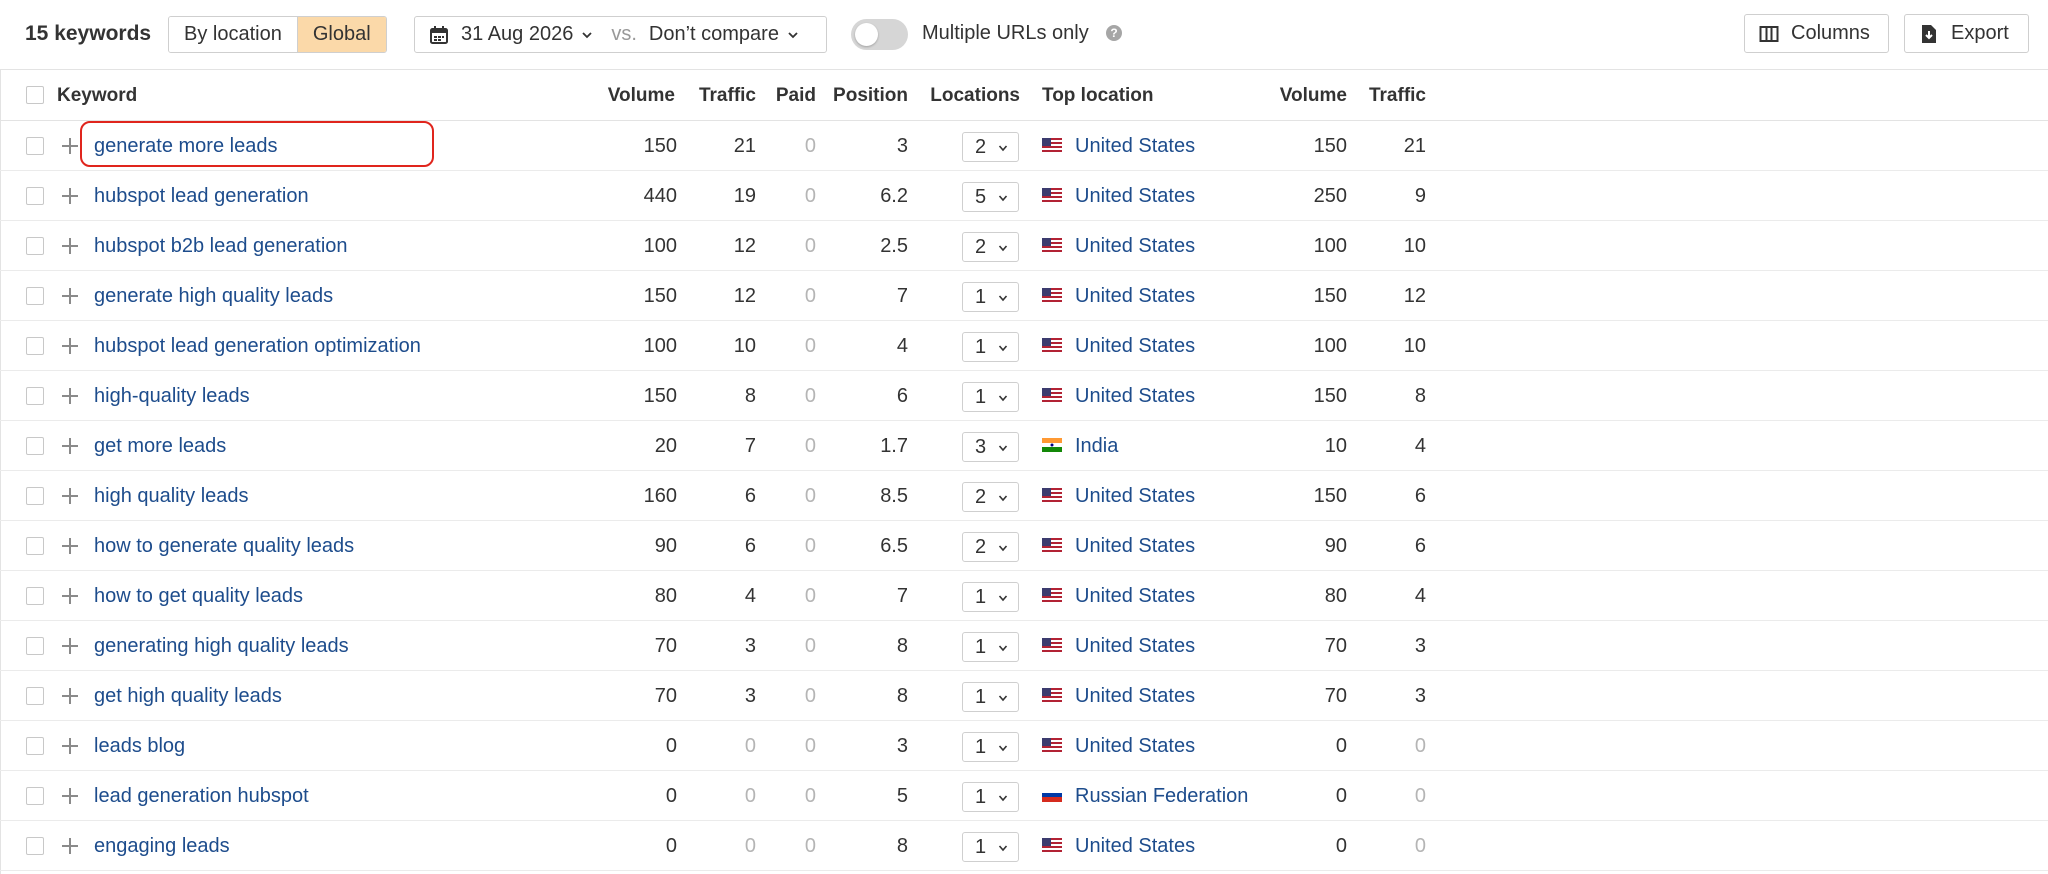 The image size is (2048, 874). What do you see at coordinates (723, 95) in the screenshot?
I see `header-traffic: Traffic` at bounding box center [723, 95].